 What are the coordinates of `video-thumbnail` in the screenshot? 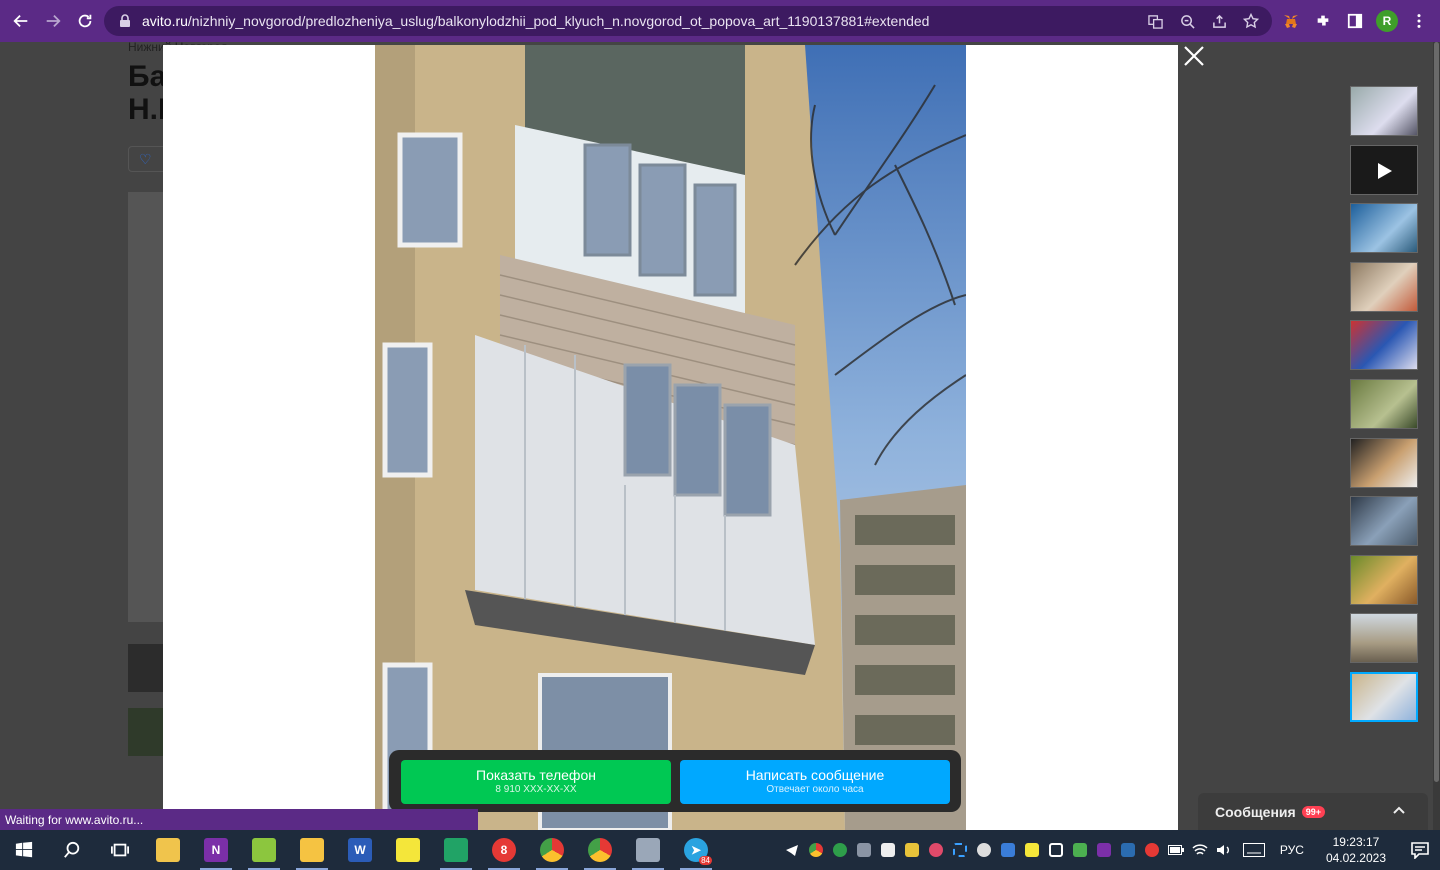 It's located at (1384, 169).